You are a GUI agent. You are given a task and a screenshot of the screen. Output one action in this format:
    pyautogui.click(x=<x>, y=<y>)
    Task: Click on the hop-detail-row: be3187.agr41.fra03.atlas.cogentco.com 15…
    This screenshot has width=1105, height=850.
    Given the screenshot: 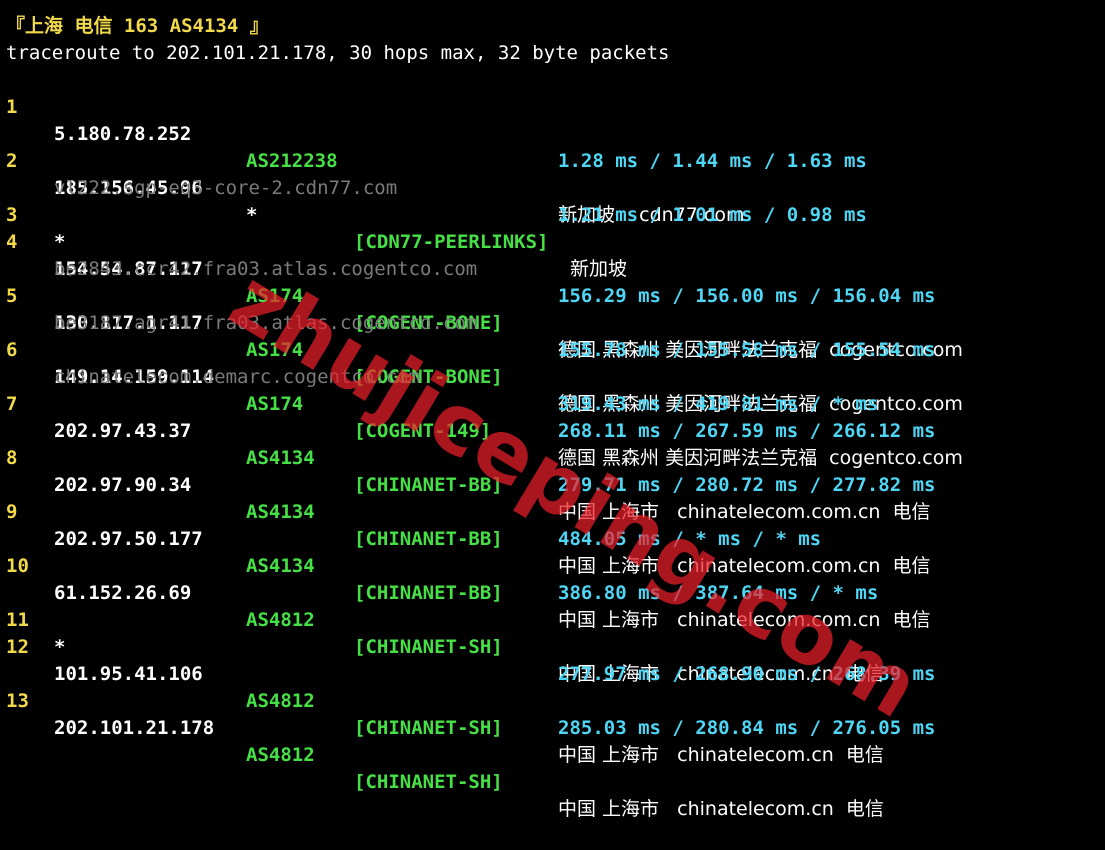 What is the action you would take?
    pyautogui.click(x=552, y=322)
    